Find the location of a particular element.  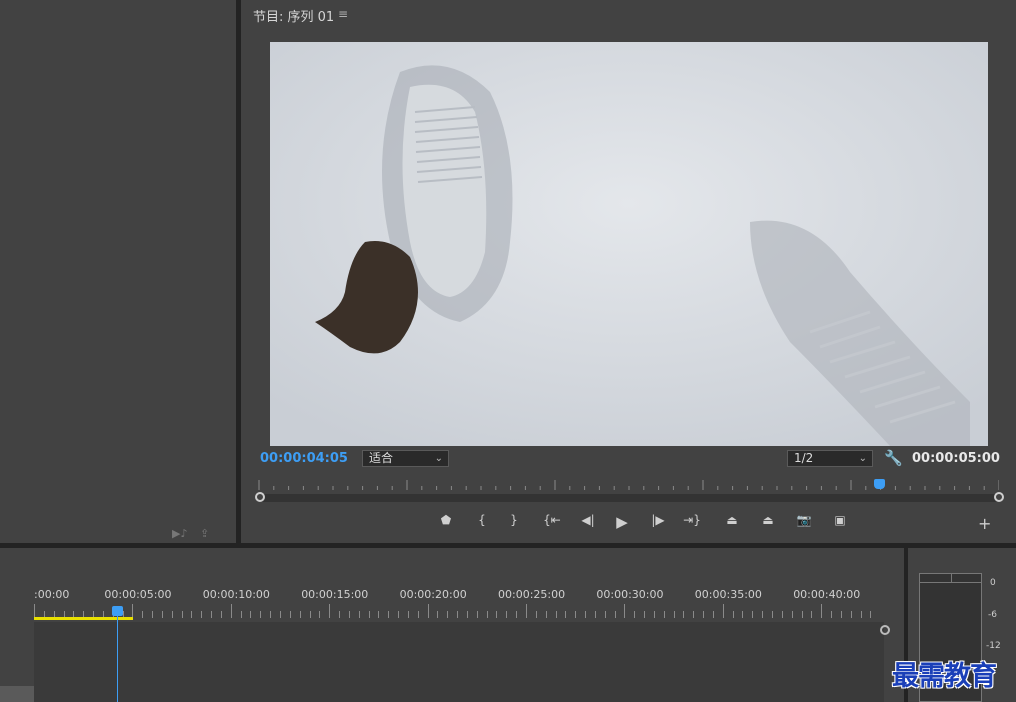

add-marker-button: ⬟ is located at coordinates (446, 520).